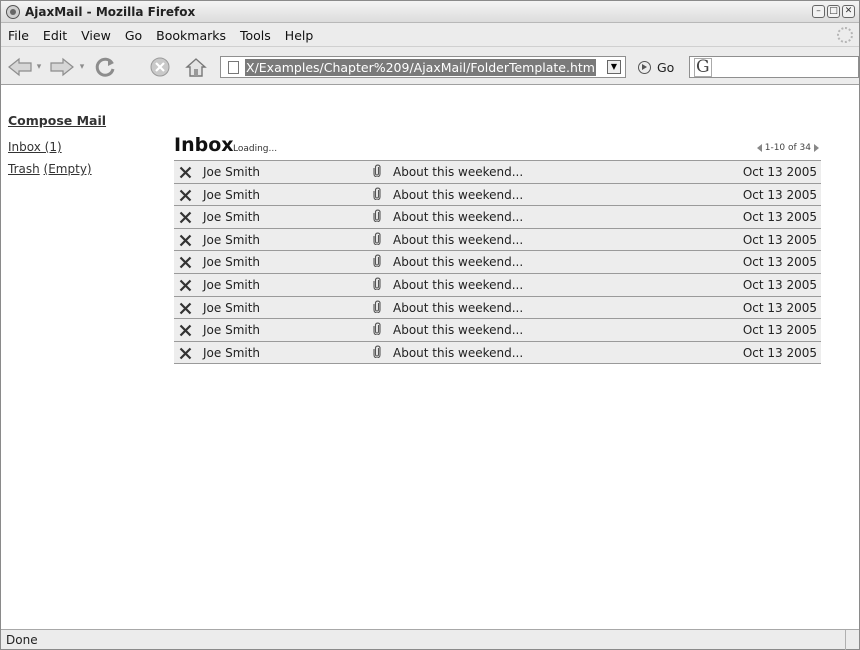 This screenshot has width=860, height=650. I want to click on stop-button, so click(160, 67).